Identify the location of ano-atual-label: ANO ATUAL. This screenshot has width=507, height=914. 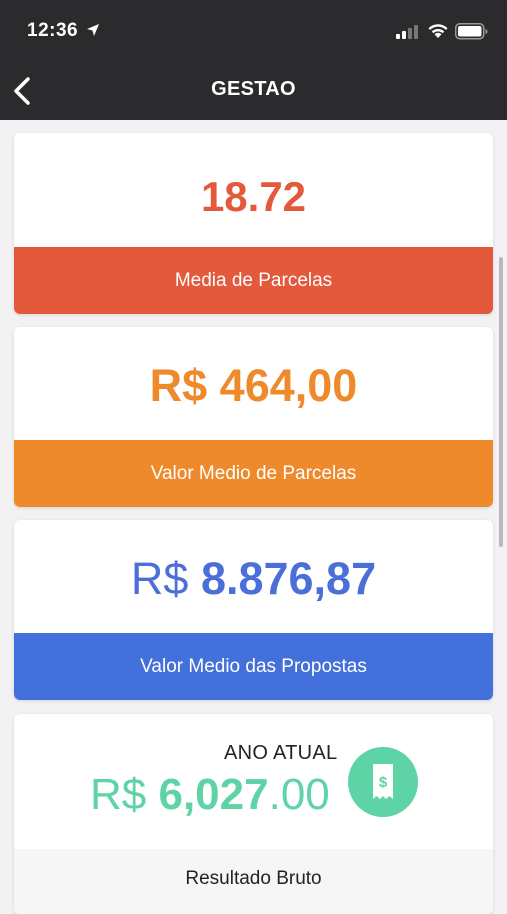
(281, 753).